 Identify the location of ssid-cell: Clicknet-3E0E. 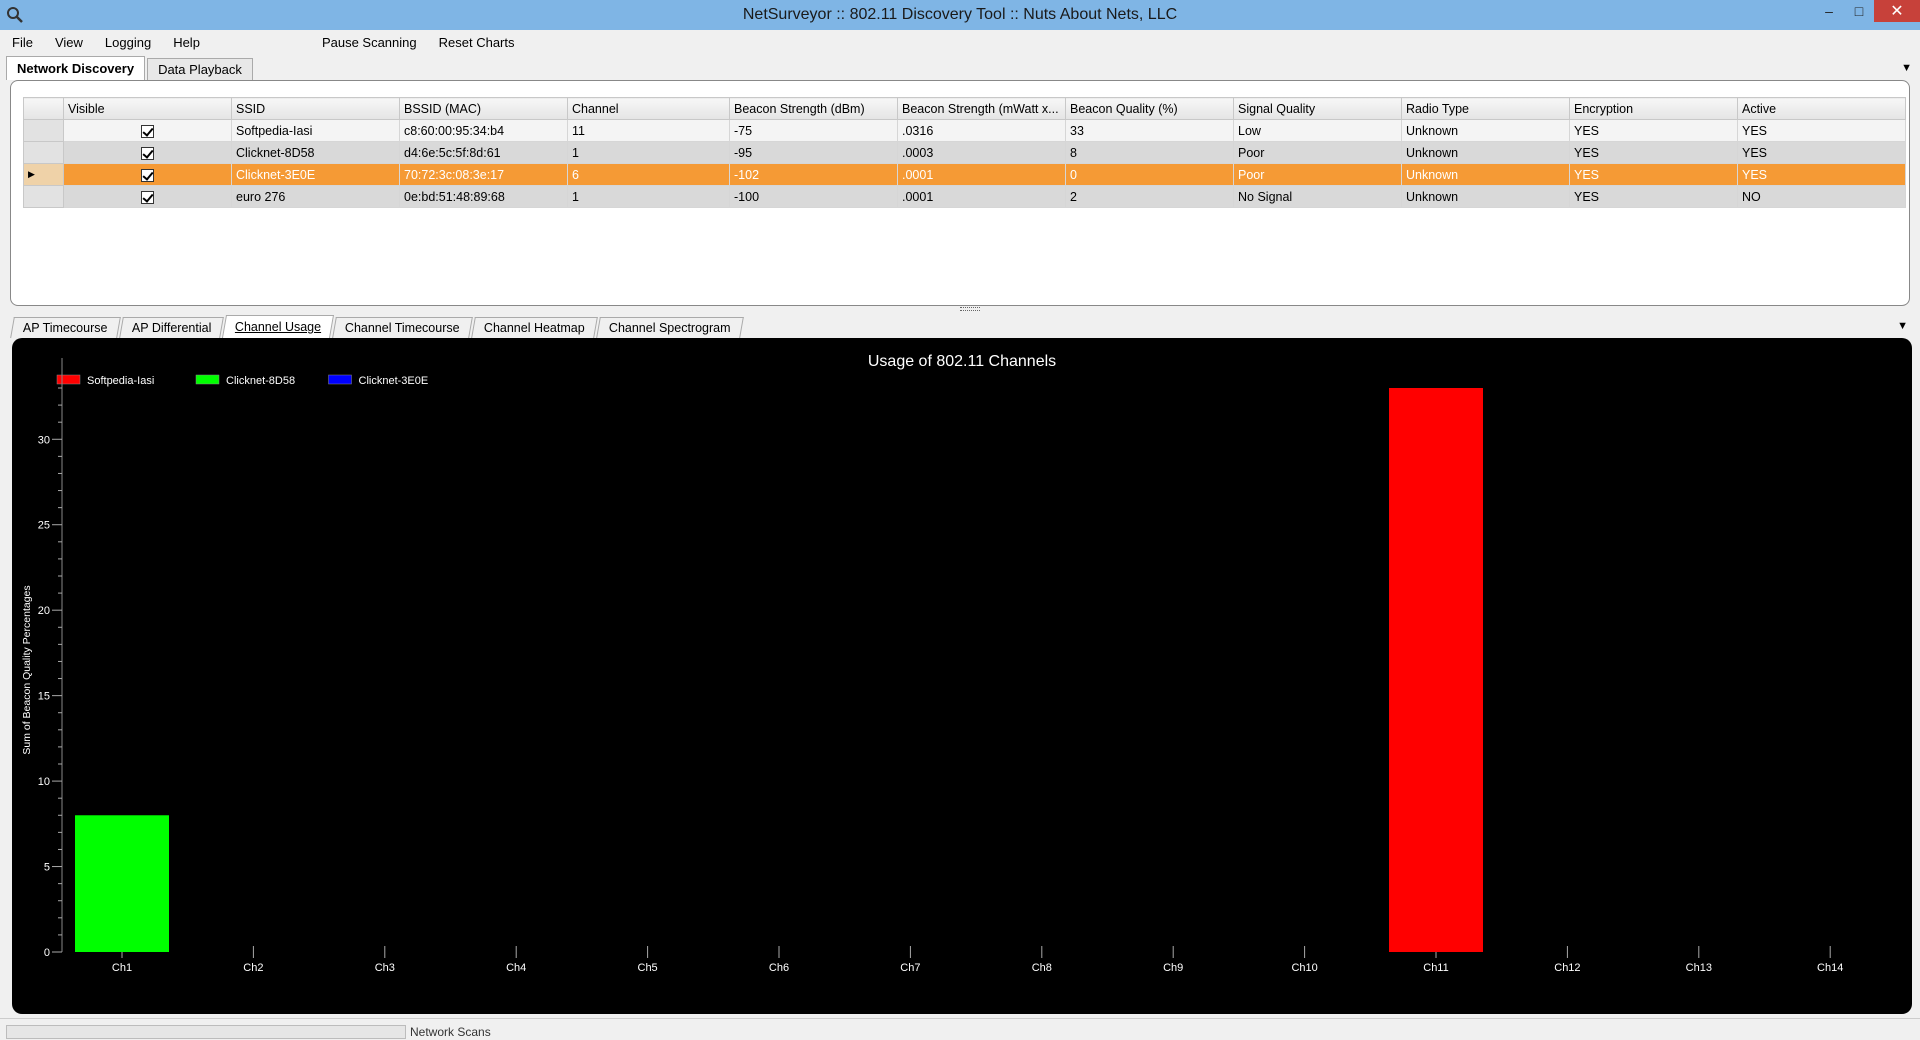
(315, 174).